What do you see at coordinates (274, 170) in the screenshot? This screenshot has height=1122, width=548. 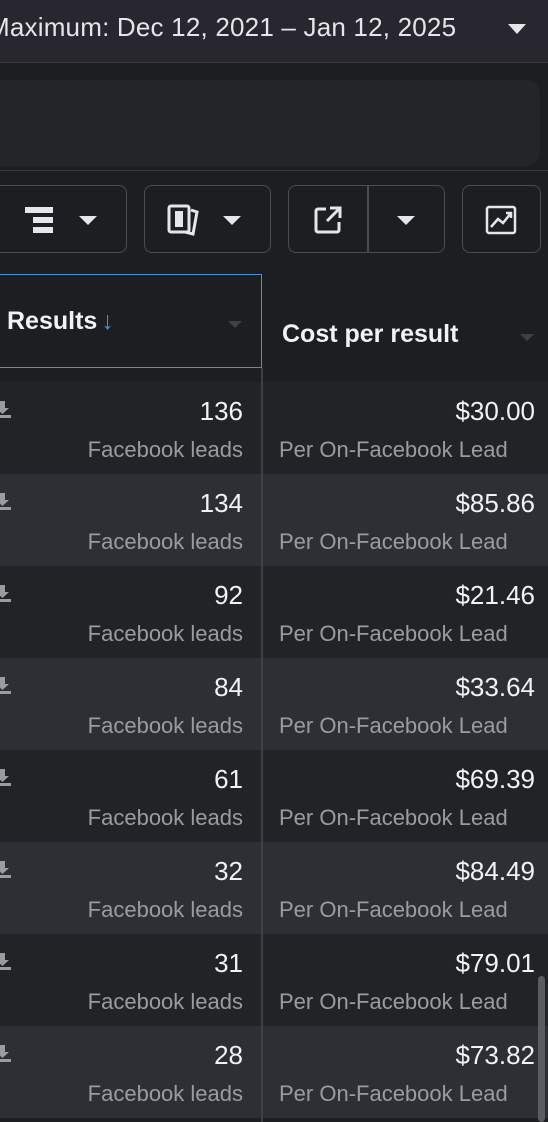 I see `divider` at bounding box center [274, 170].